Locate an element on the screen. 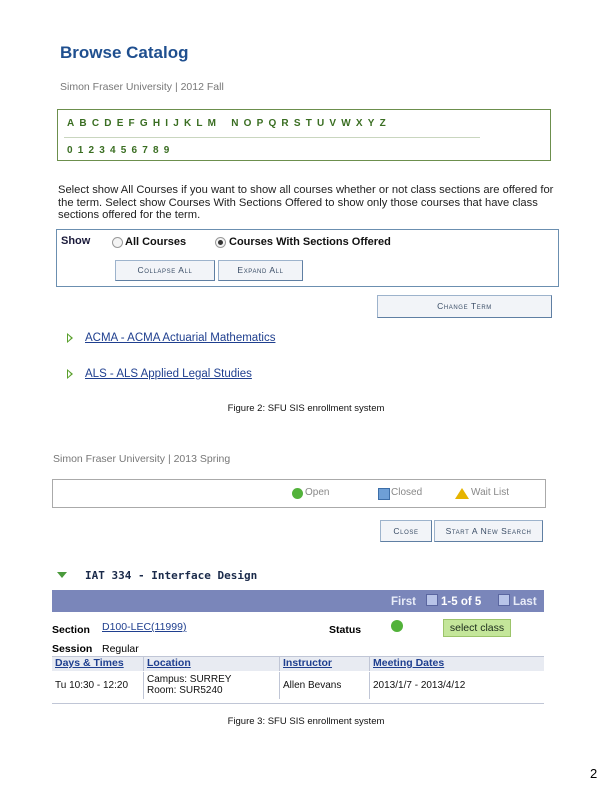 This screenshot has width=612, height=792. section-label: Section is located at coordinates (71, 630).